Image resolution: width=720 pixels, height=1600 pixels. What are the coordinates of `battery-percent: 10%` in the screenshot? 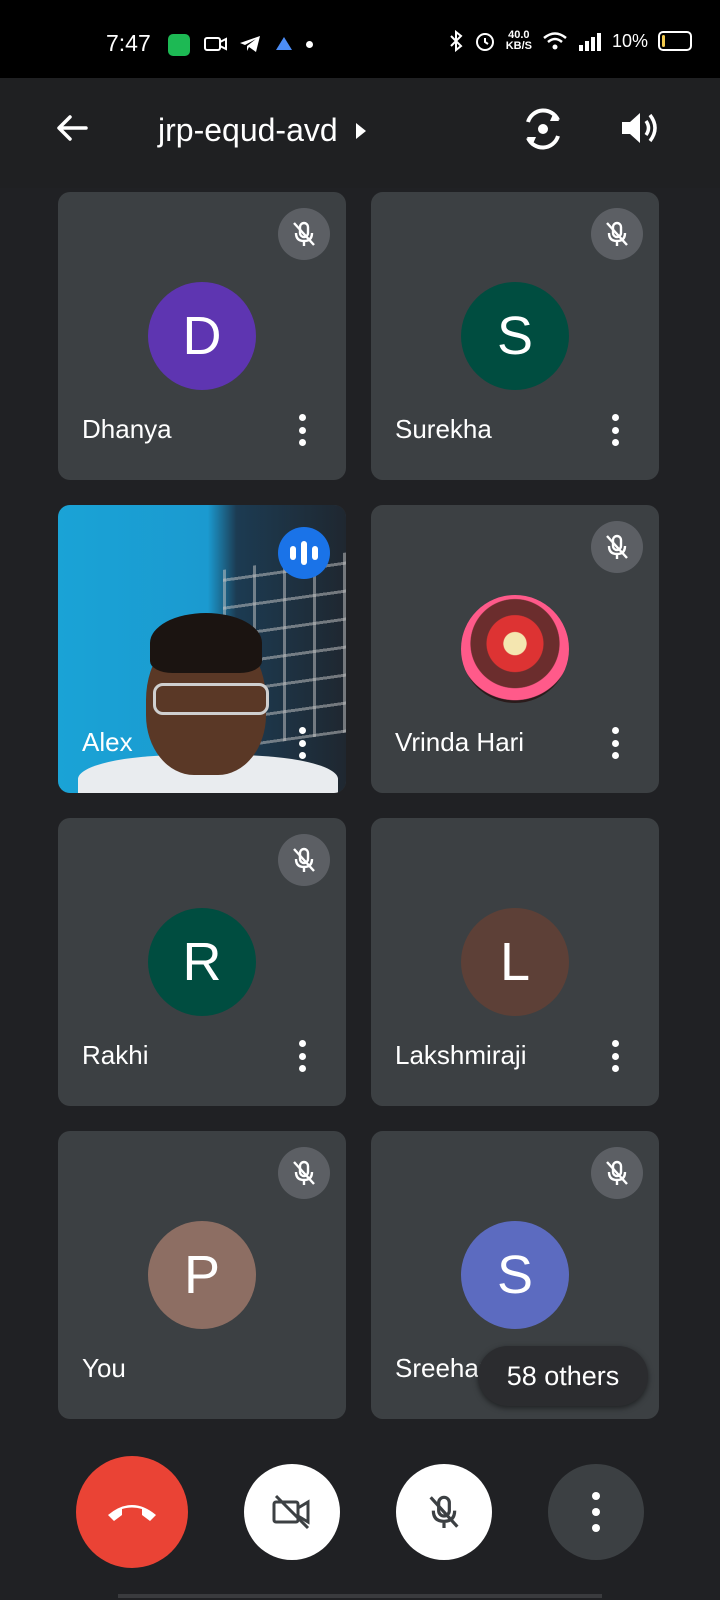 It's located at (629, 40).